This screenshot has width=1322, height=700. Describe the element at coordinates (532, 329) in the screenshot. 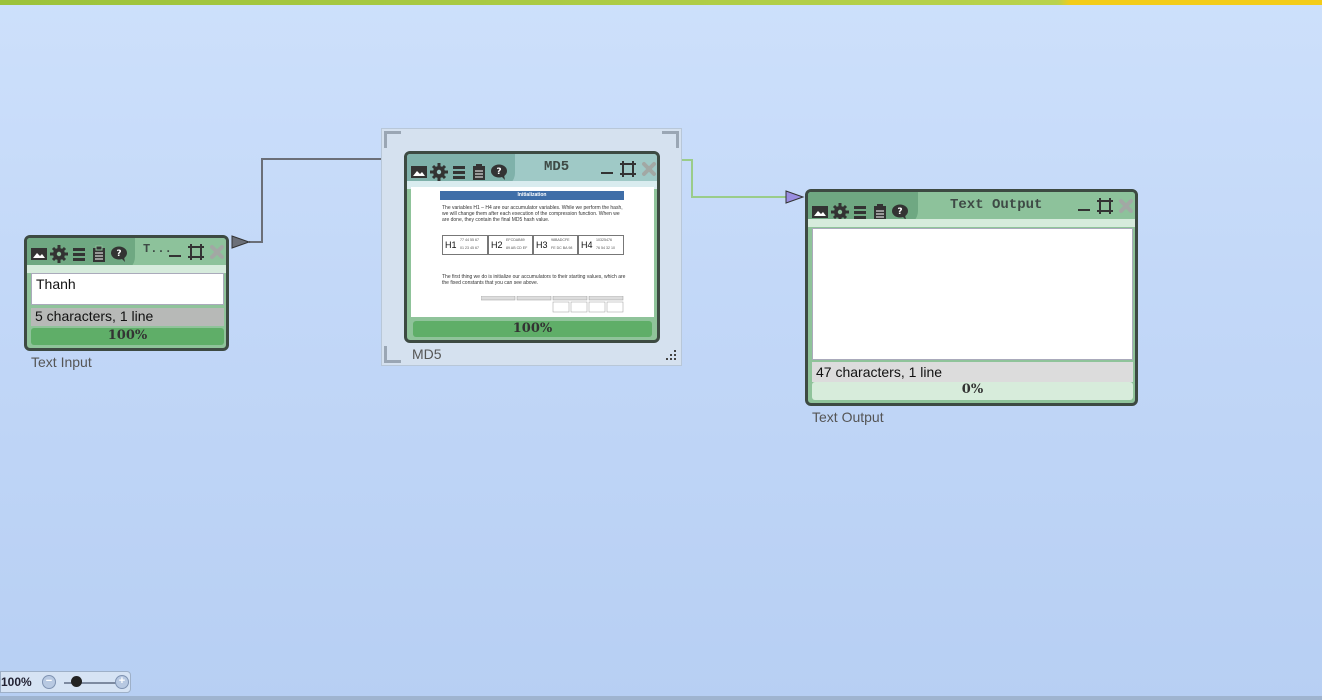

I see `md5-progress: 100%` at that location.